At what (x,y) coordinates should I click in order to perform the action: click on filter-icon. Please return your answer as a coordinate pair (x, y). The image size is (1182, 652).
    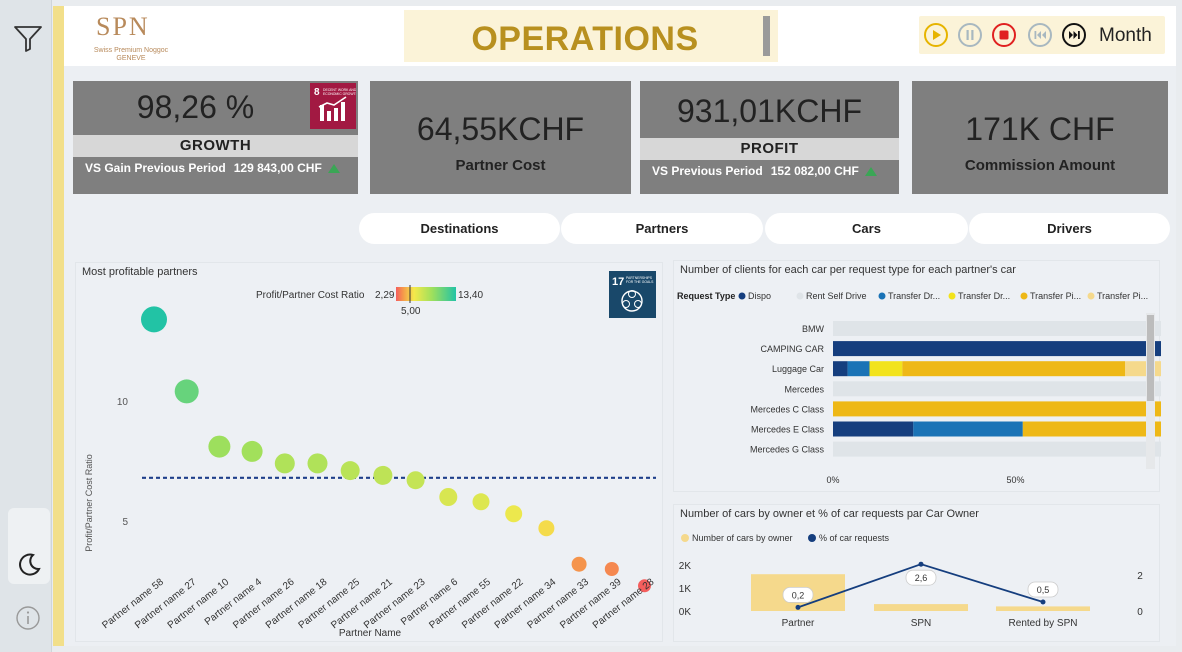
    Looking at the image, I should click on (28, 38).